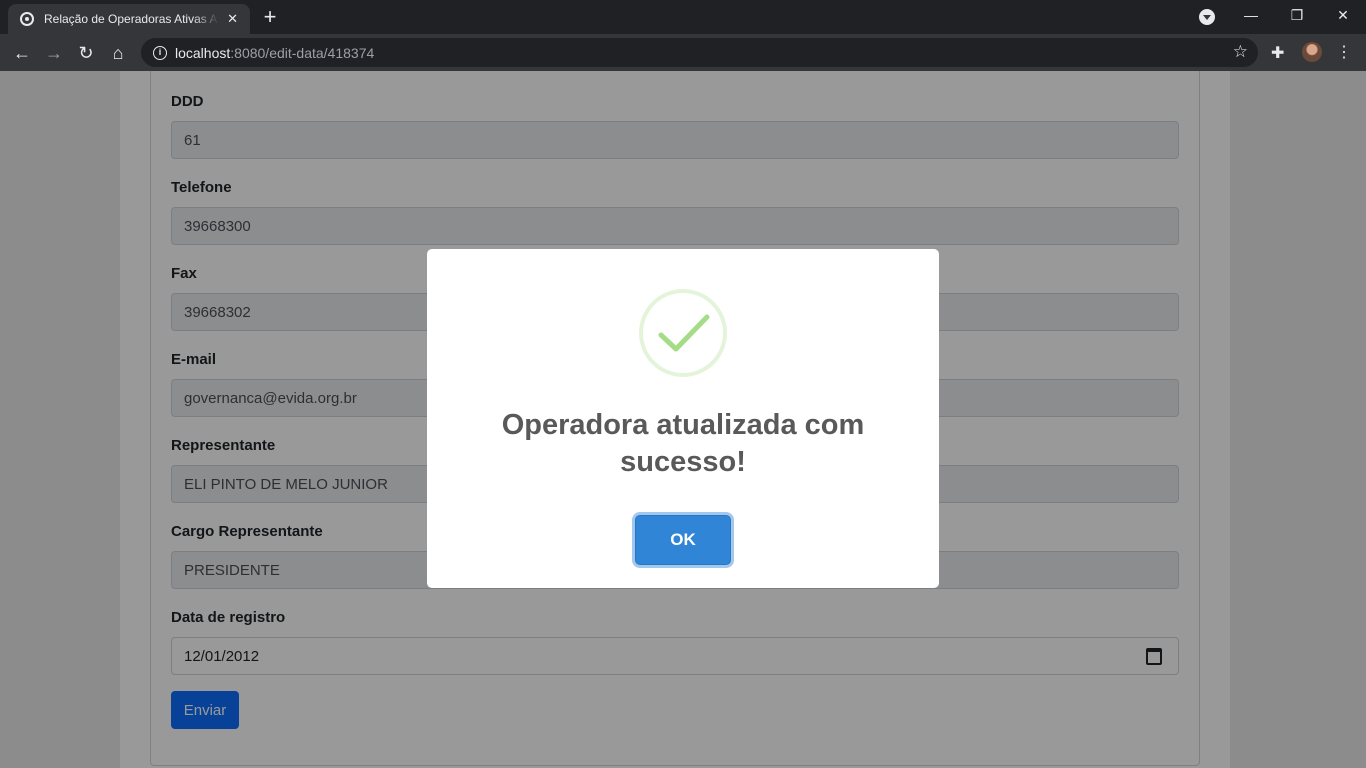 This screenshot has height=768, width=1366. What do you see at coordinates (683, 540) in the screenshot?
I see `ok-button: OK` at bounding box center [683, 540].